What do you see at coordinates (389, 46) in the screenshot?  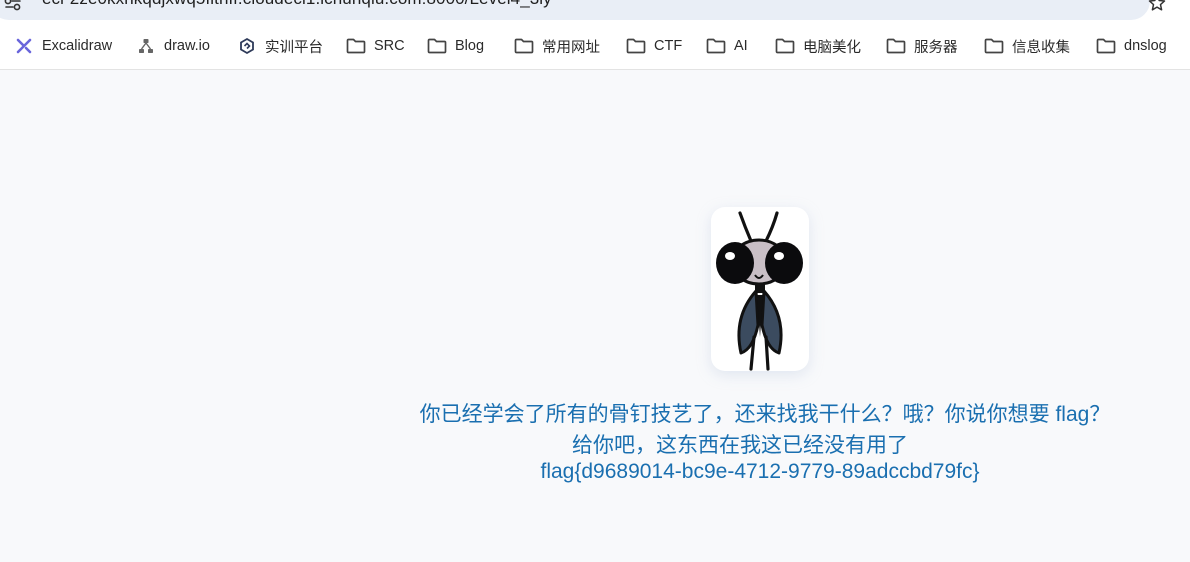 I see `bookmark-label: SRC` at bounding box center [389, 46].